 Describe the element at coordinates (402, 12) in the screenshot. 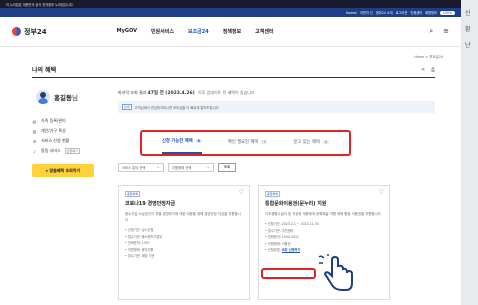

I see `logout-link: 로그아웃` at that location.